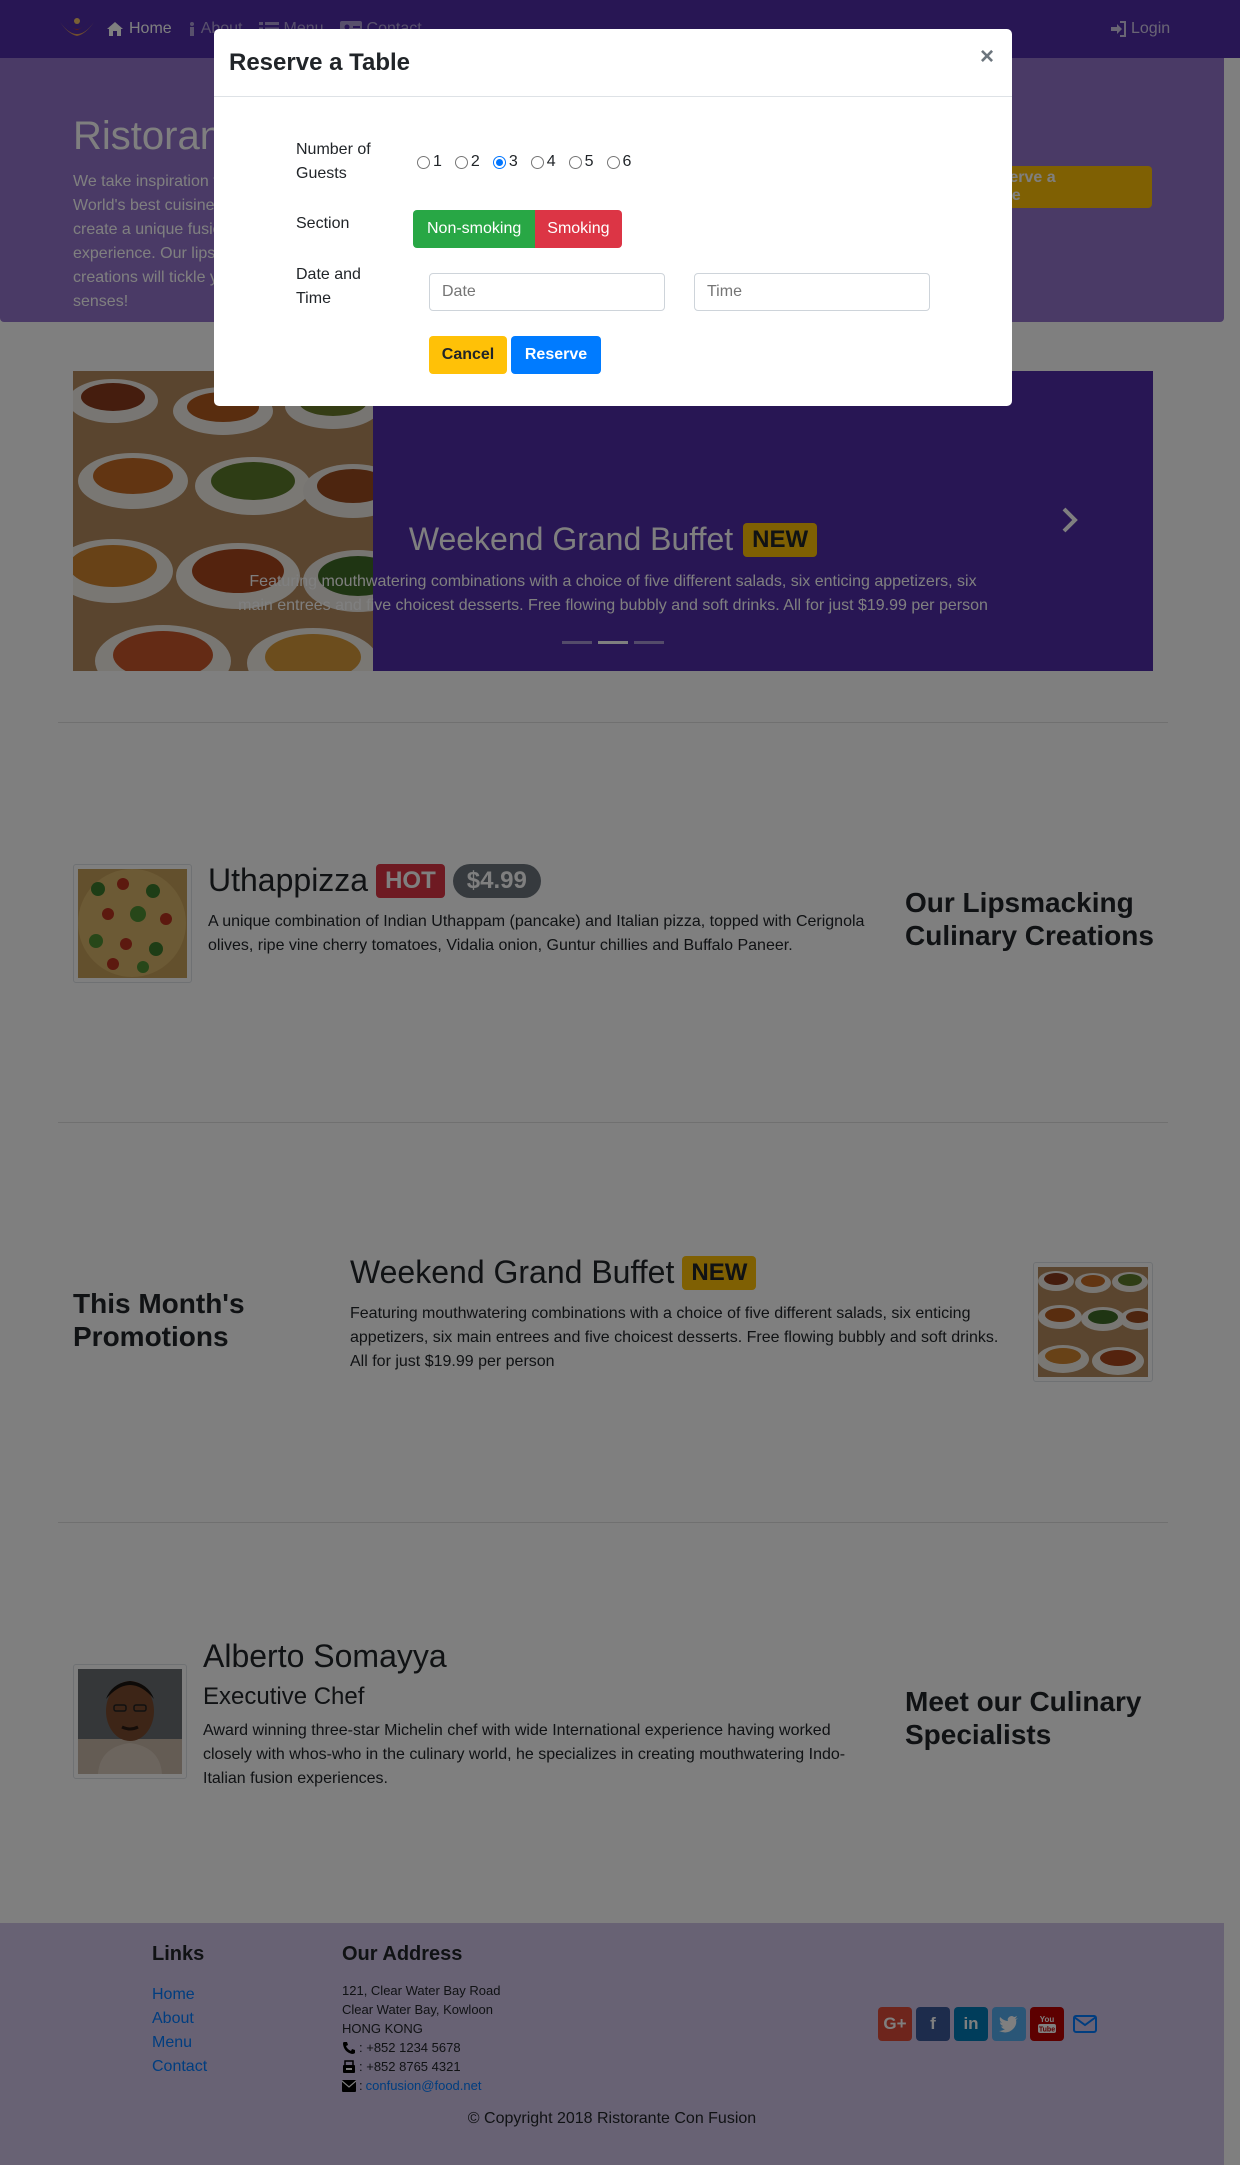 This screenshot has width=1240, height=2165. Describe the element at coordinates (987, 57) in the screenshot. I see `close-button: ×` at that location.